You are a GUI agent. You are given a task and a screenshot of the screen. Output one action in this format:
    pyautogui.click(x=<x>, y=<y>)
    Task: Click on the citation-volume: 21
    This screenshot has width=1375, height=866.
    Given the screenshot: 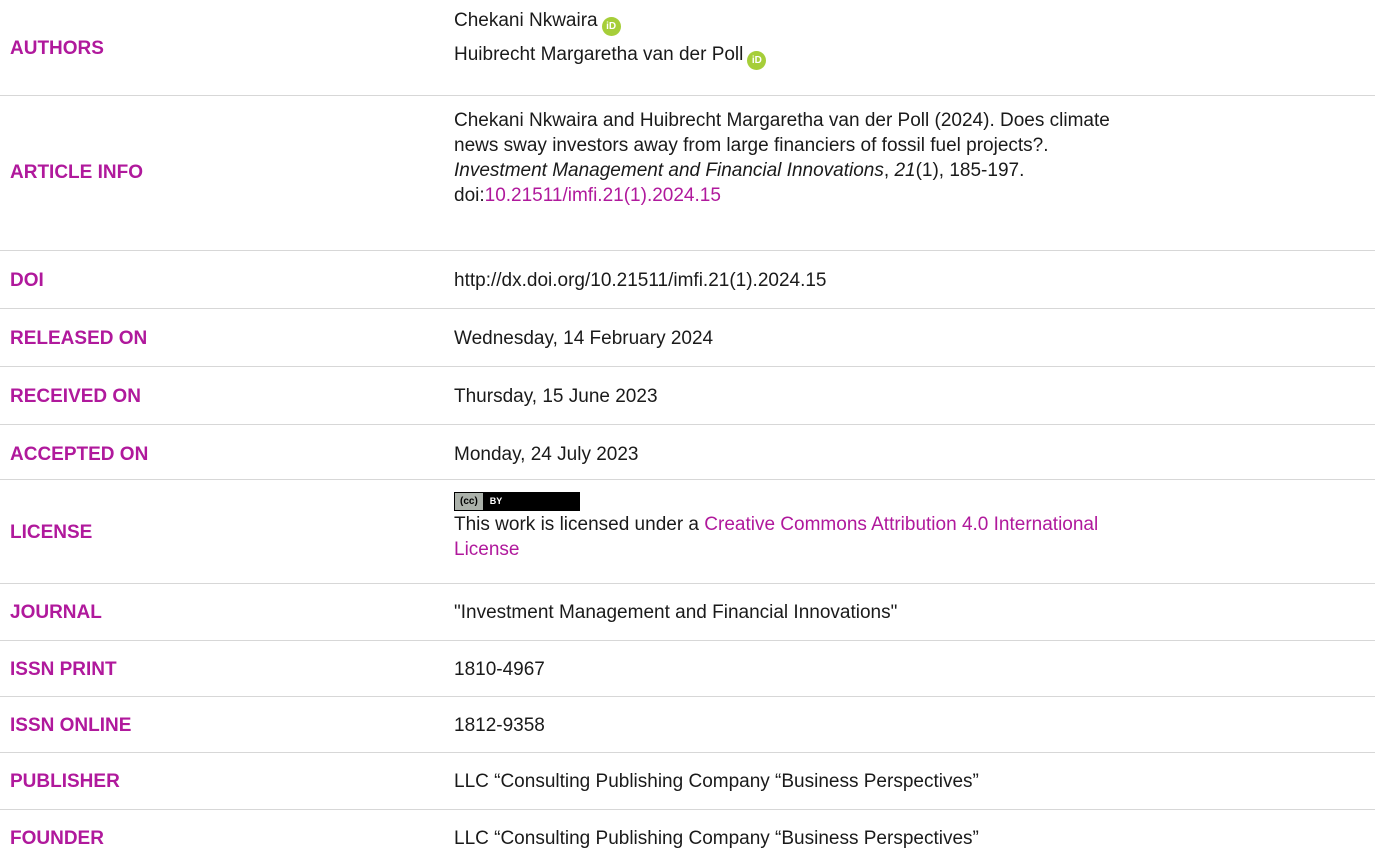 What is the action you would take?
    pyautogui.click(x=905, y=170)
    